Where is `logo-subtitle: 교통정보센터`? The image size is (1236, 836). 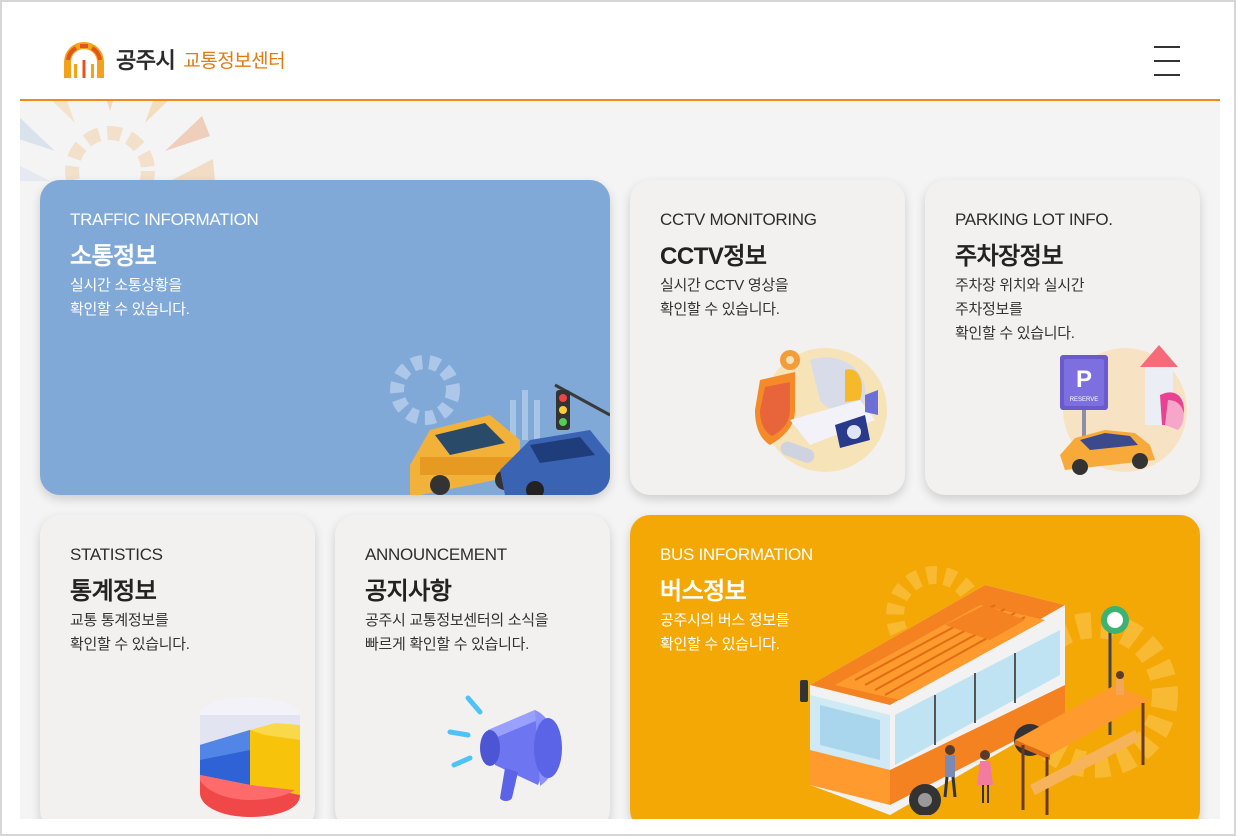 logo-subtitle: 교통정보센터 is located at coordinates (234, 61).